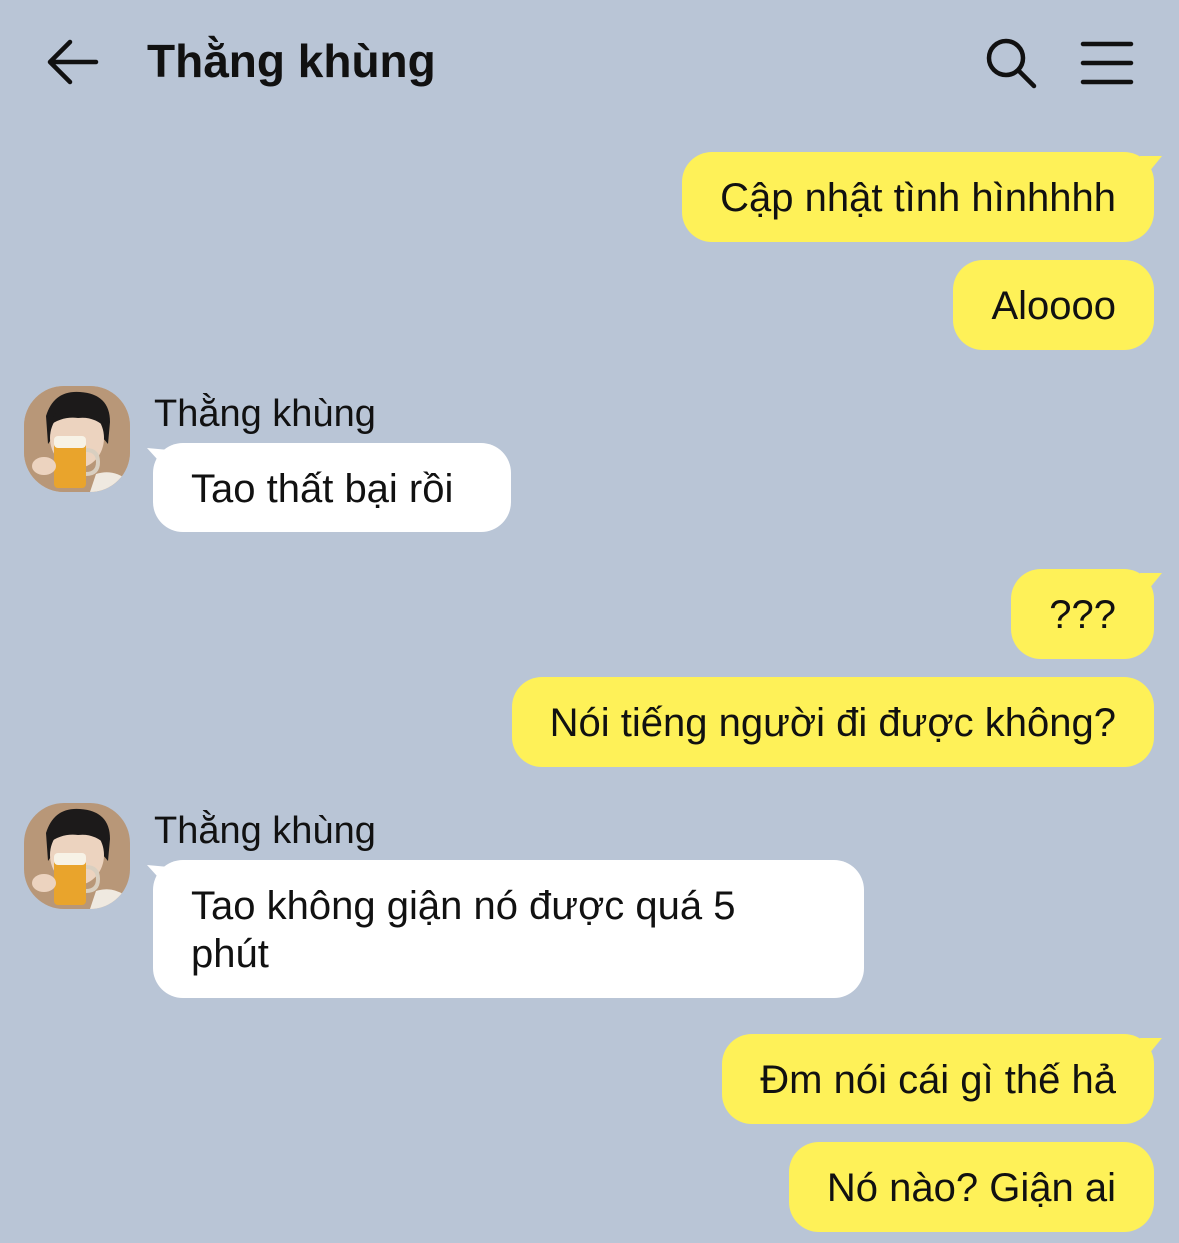  I want to click on search-icon, so click(1011, 63).